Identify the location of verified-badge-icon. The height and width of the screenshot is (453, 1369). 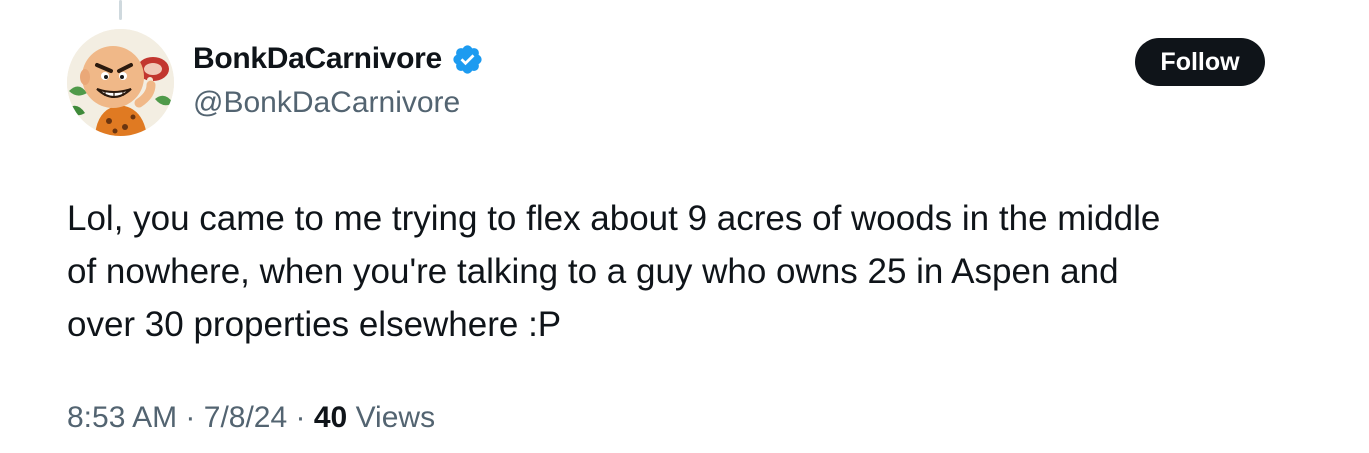
(467, 59).